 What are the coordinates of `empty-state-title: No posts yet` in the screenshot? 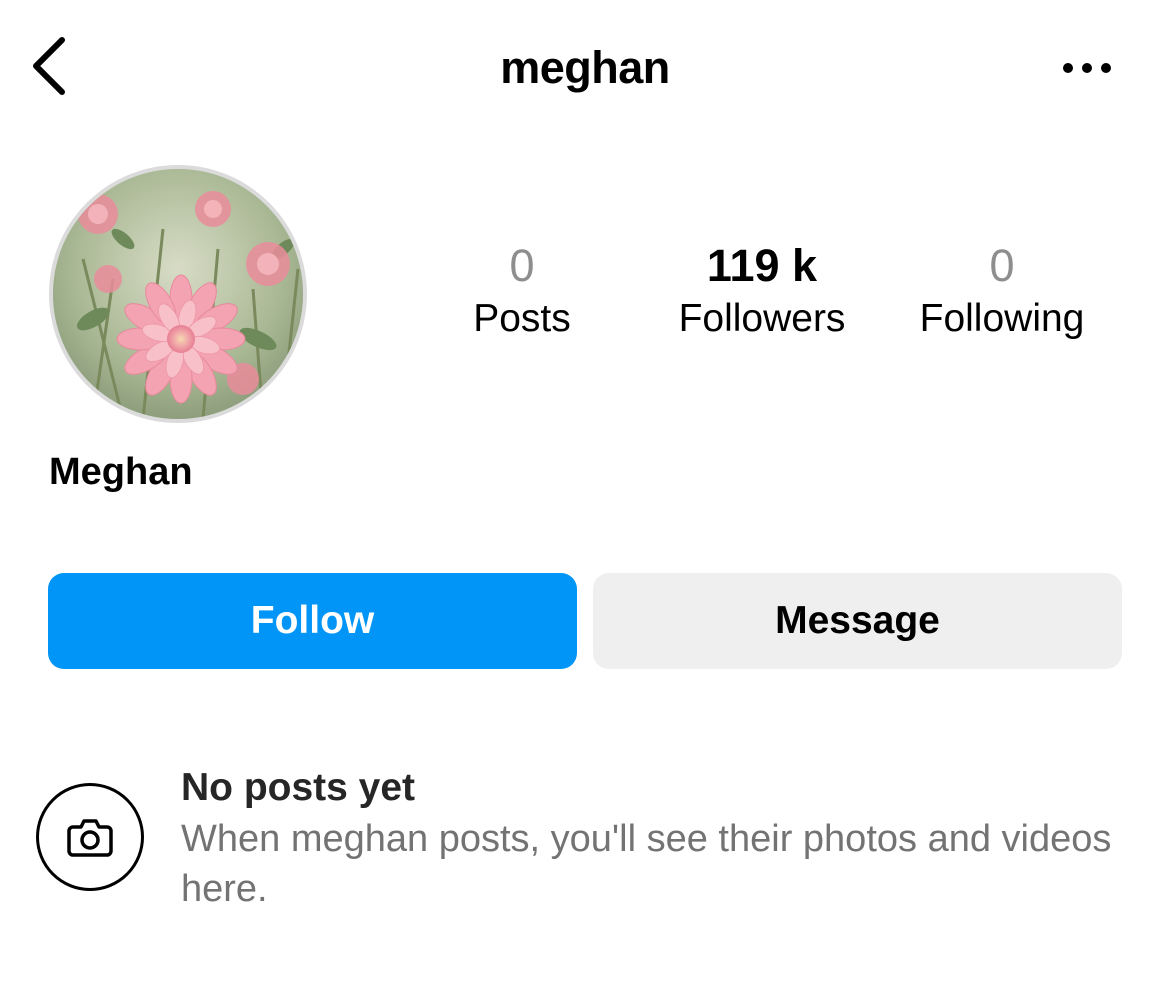 It's located at (298, 787).